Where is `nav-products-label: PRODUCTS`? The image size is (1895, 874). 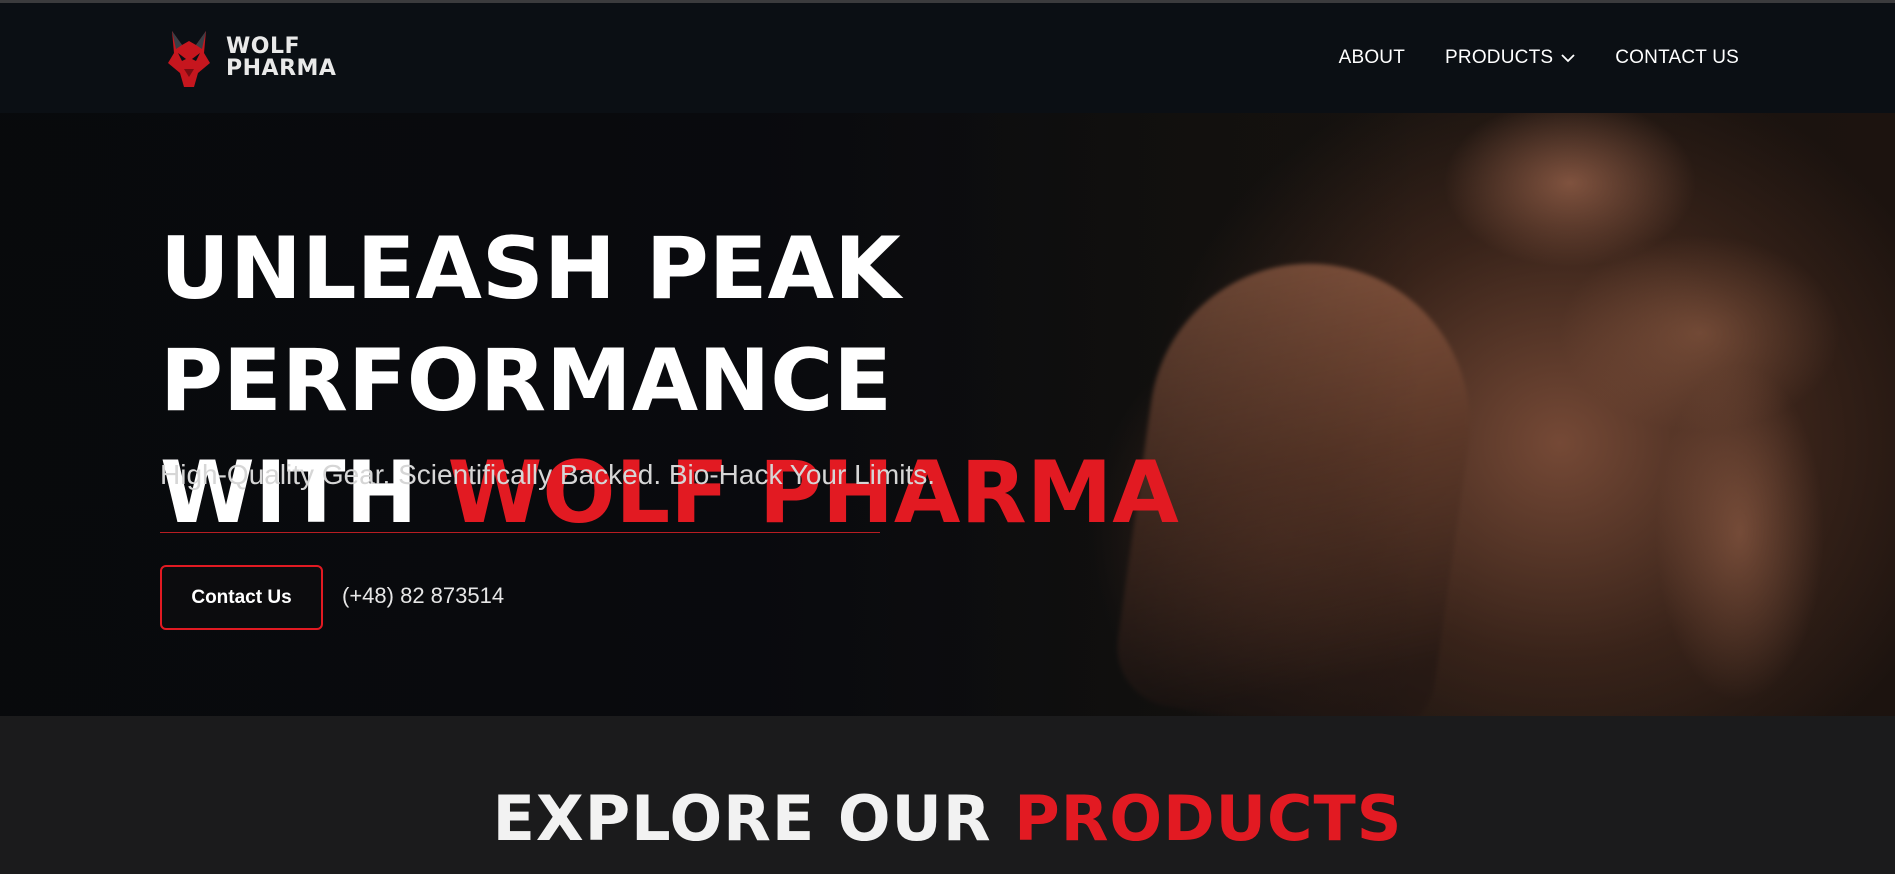
nav-products-label: PRODUCTS is located at coordinates (1499, 57).